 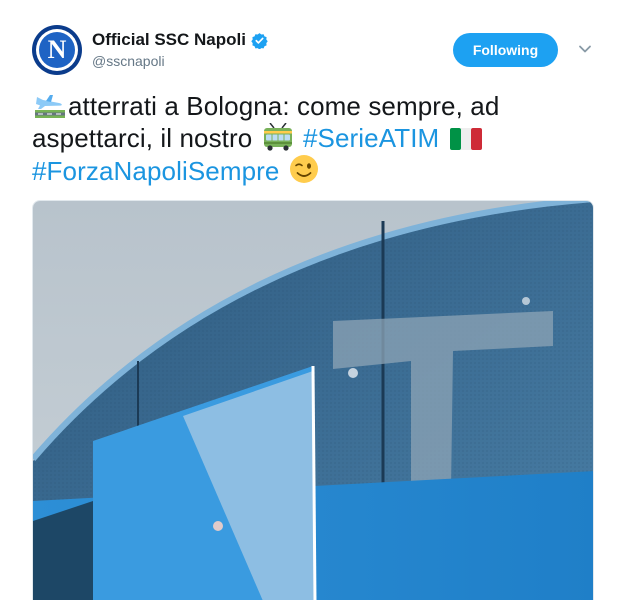 I want to click on tweet-text-line2: aspettarci, il nostro, so click(x=142, y=138).